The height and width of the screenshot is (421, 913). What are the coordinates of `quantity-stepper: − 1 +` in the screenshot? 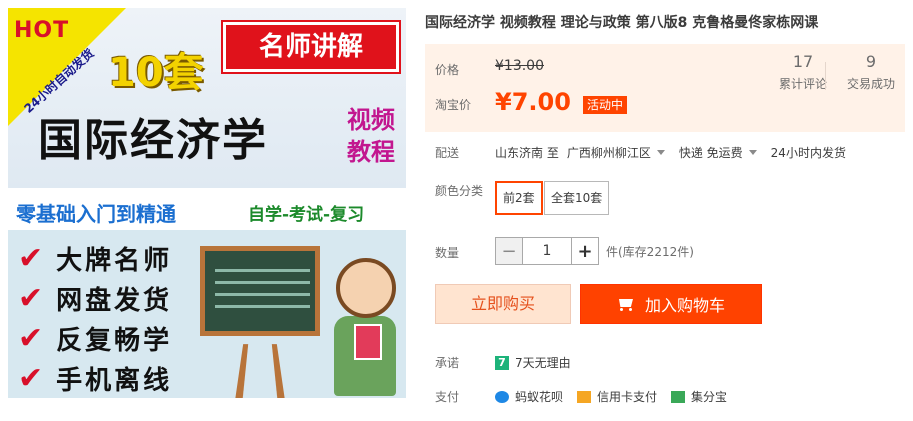 It's located at (547, 251).